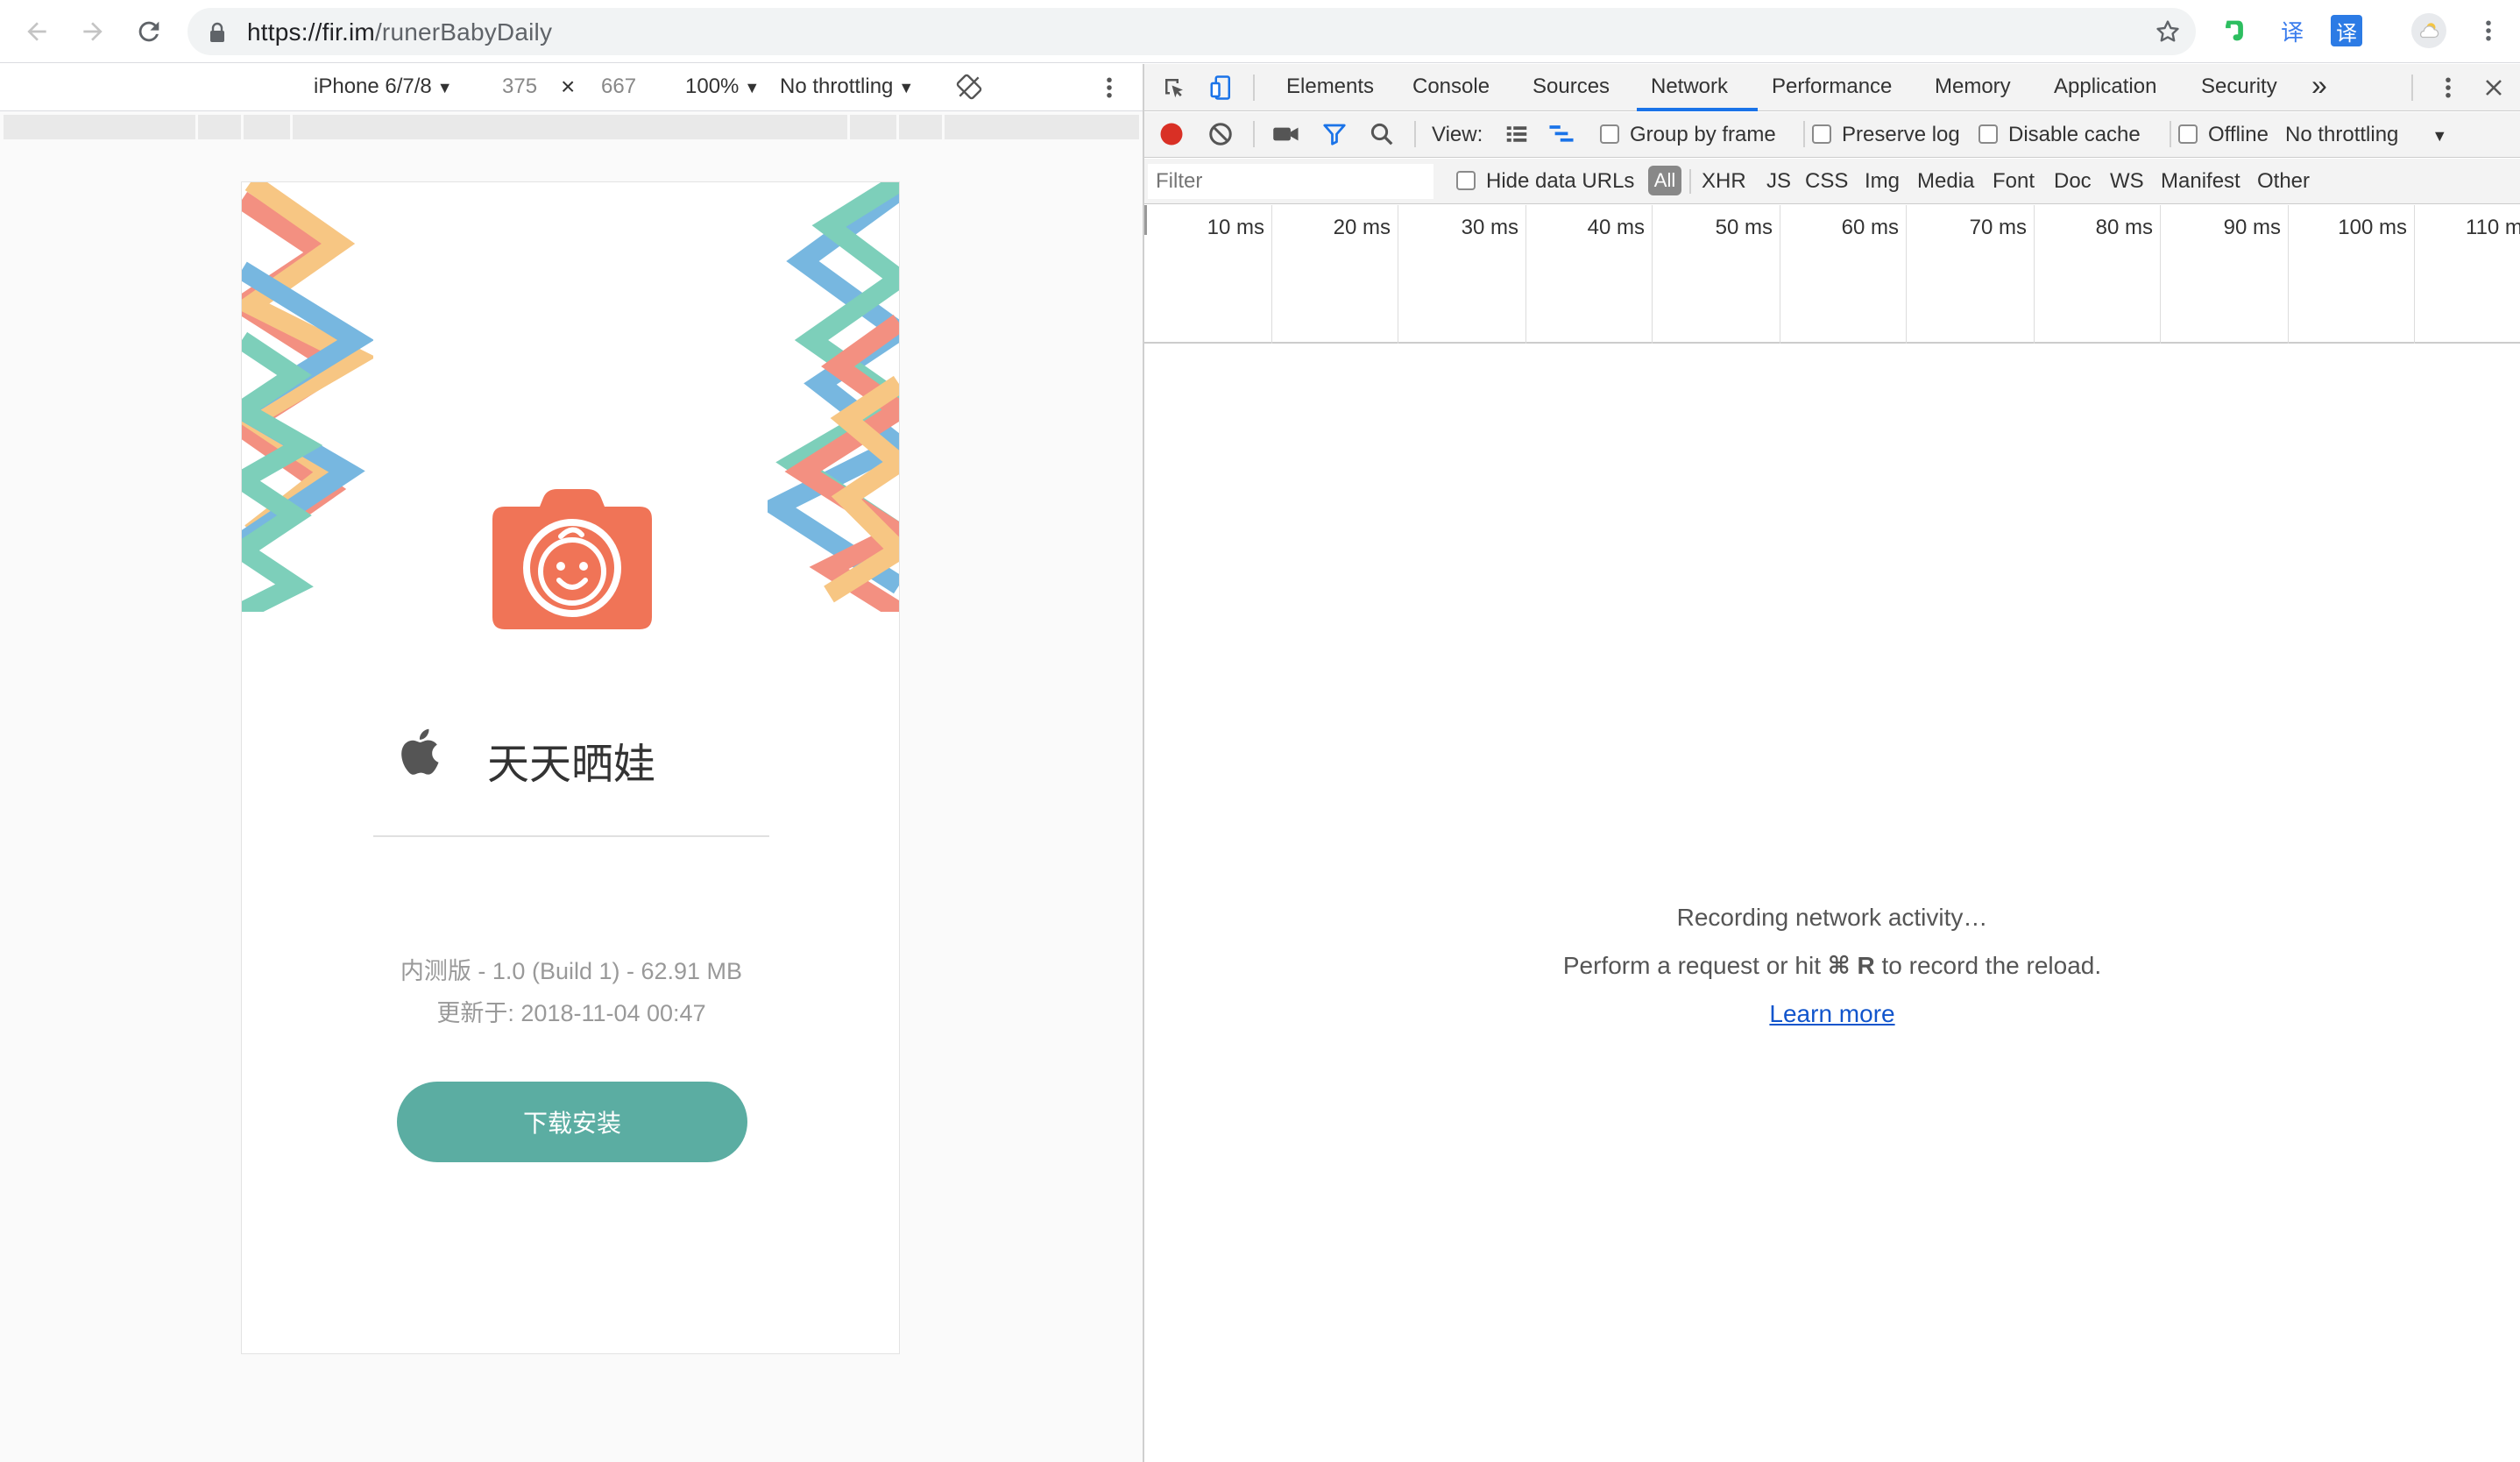 The width and height of the screenshot is (2520, 1462). I want to click on search-icon, so click(1381, 134).